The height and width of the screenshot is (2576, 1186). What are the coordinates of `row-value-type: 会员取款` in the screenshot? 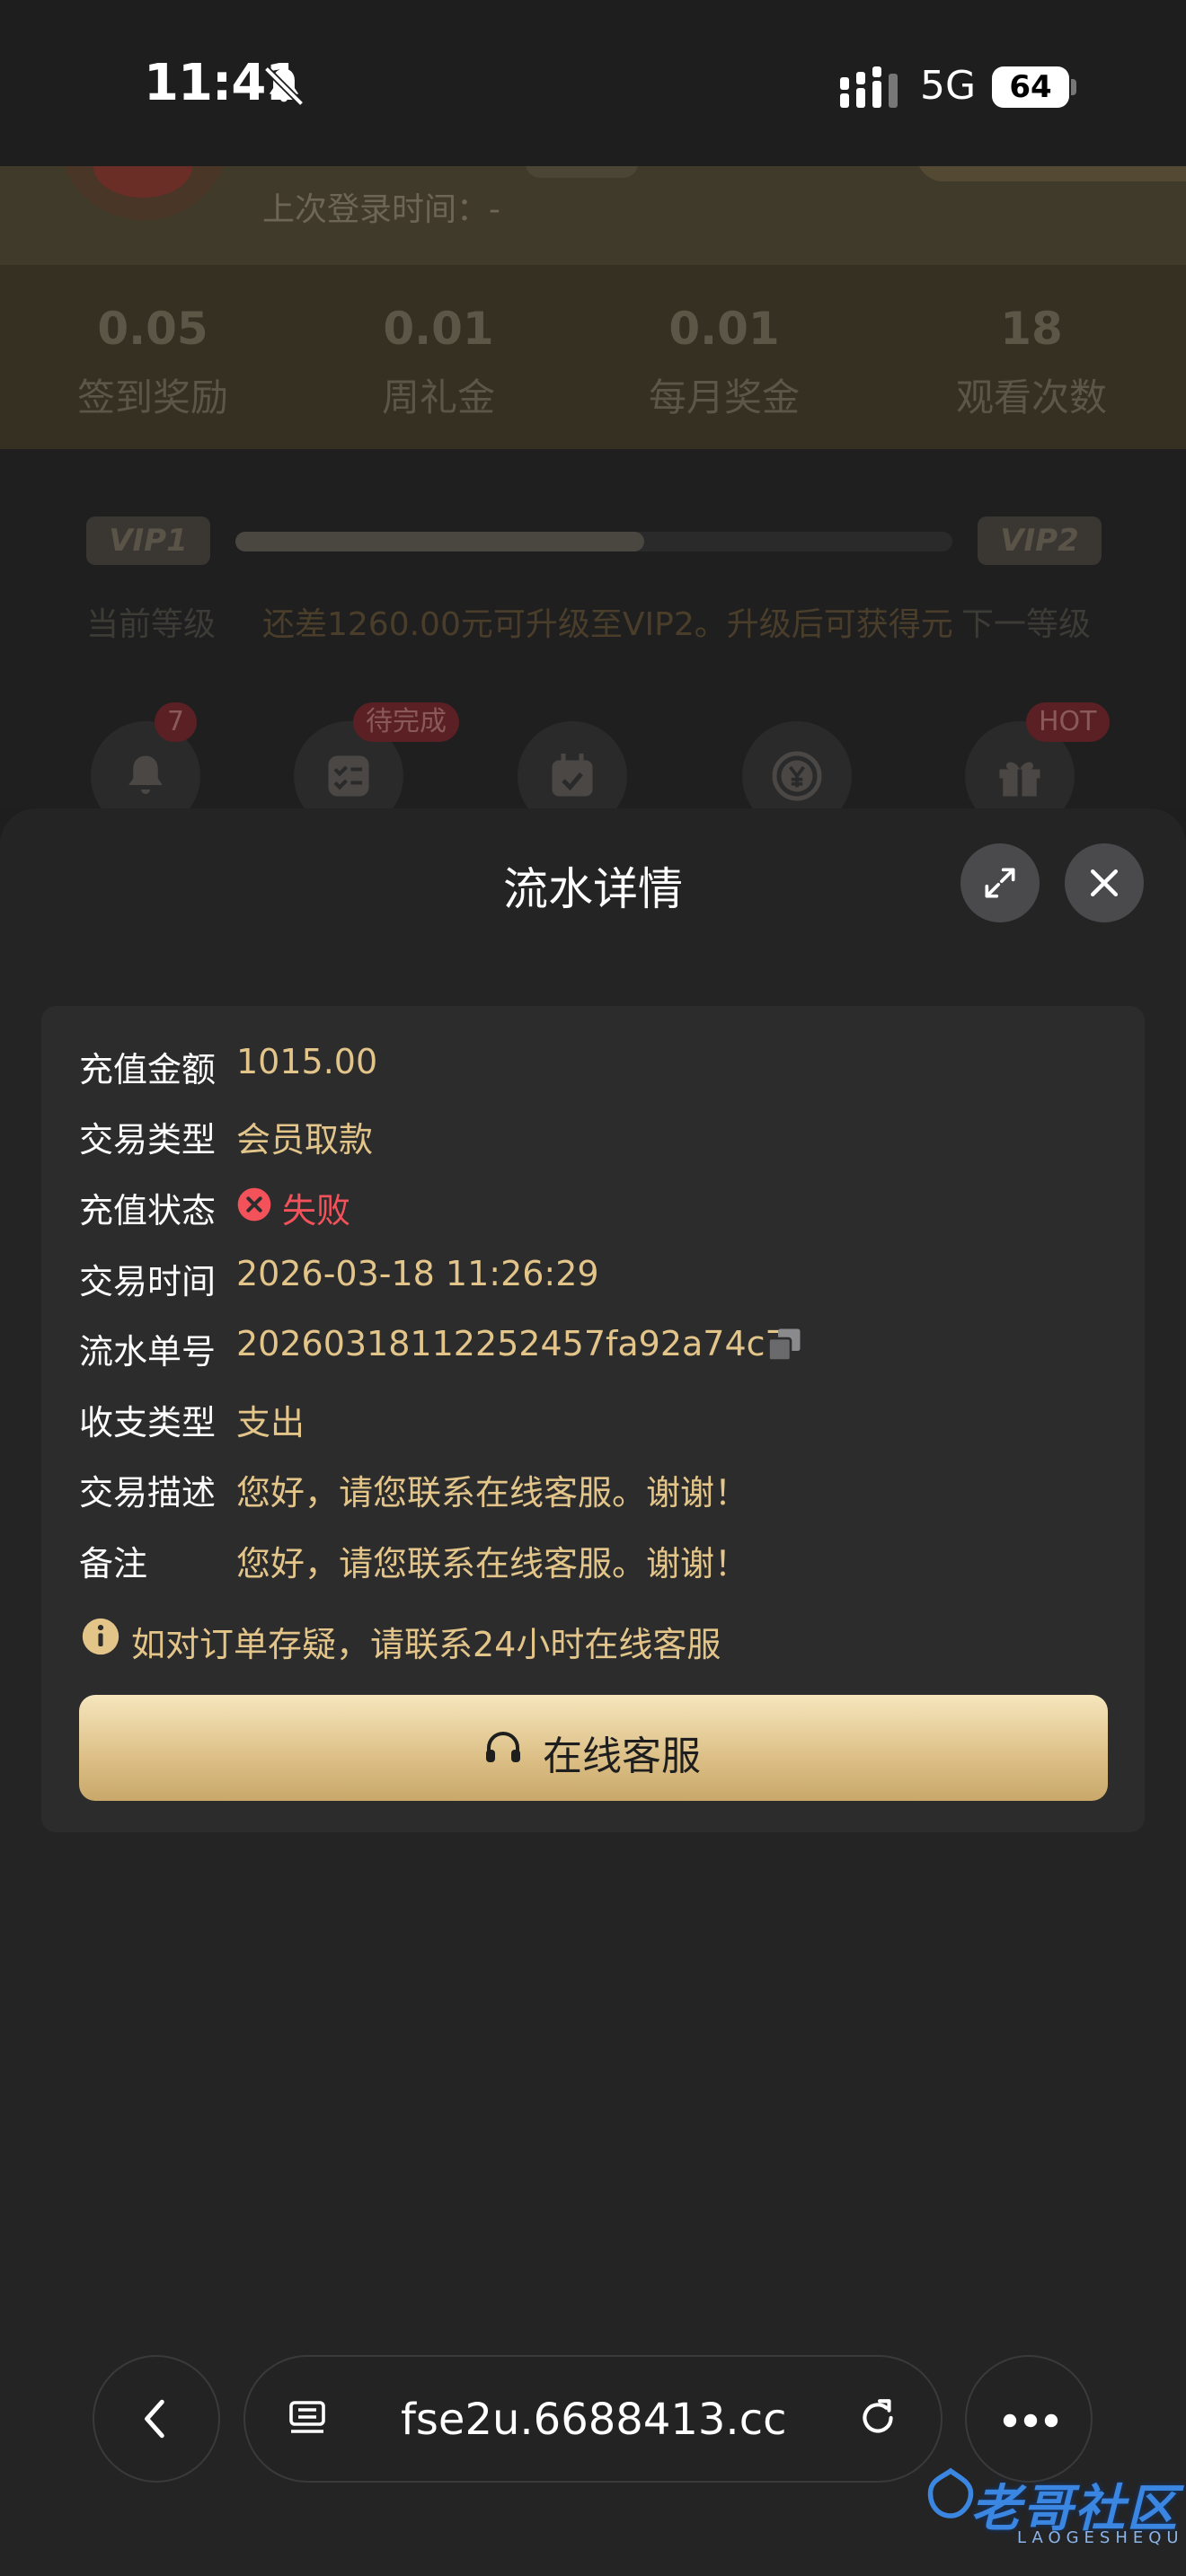 It's located at (305, 1140).